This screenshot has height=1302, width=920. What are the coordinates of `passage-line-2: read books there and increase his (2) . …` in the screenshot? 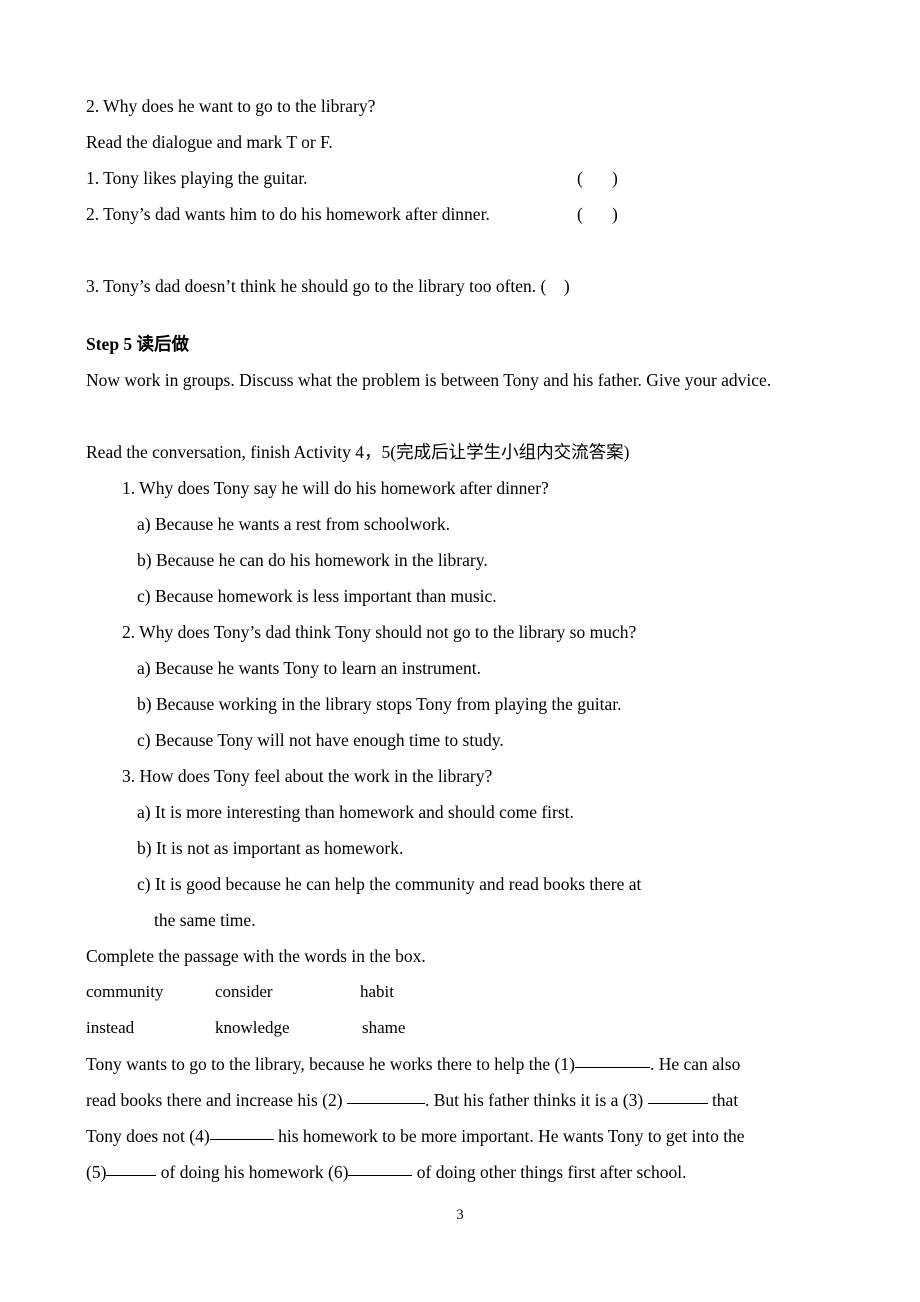 It's located at (460, 1100).